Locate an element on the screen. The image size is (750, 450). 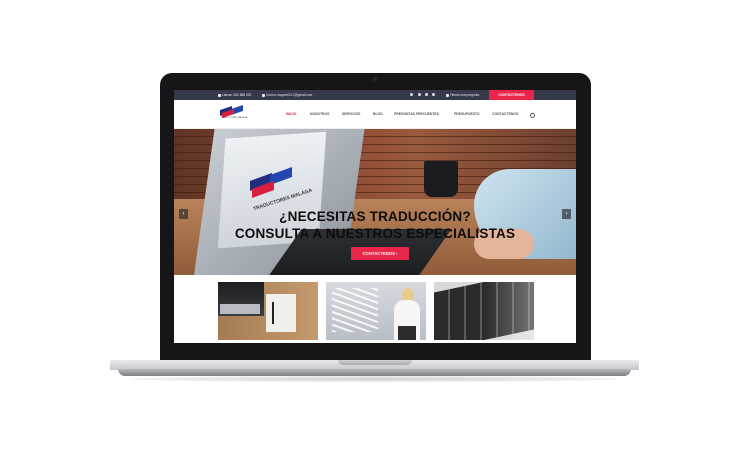
chat-icon is located at coordinates (447, 95).